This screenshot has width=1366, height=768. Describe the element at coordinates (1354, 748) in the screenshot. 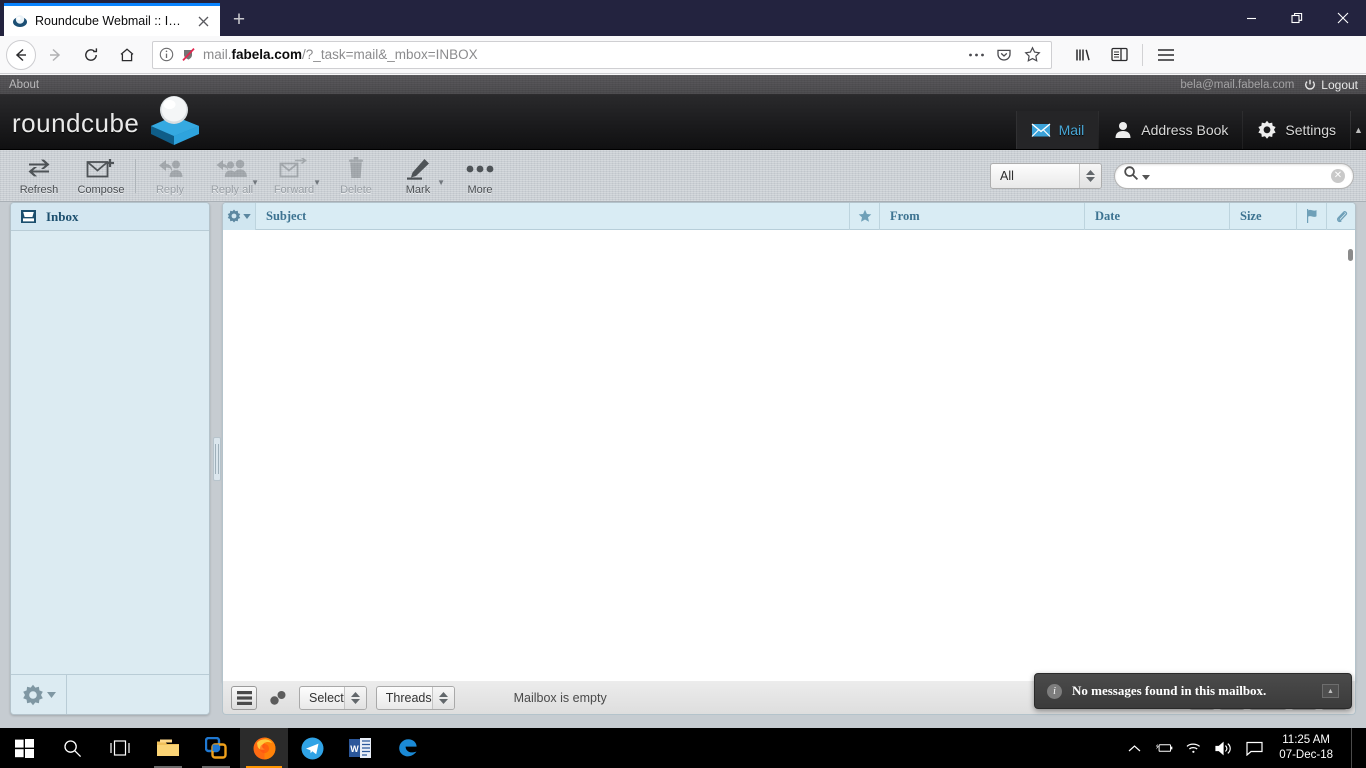

I see `show-desktop-button` at that location.